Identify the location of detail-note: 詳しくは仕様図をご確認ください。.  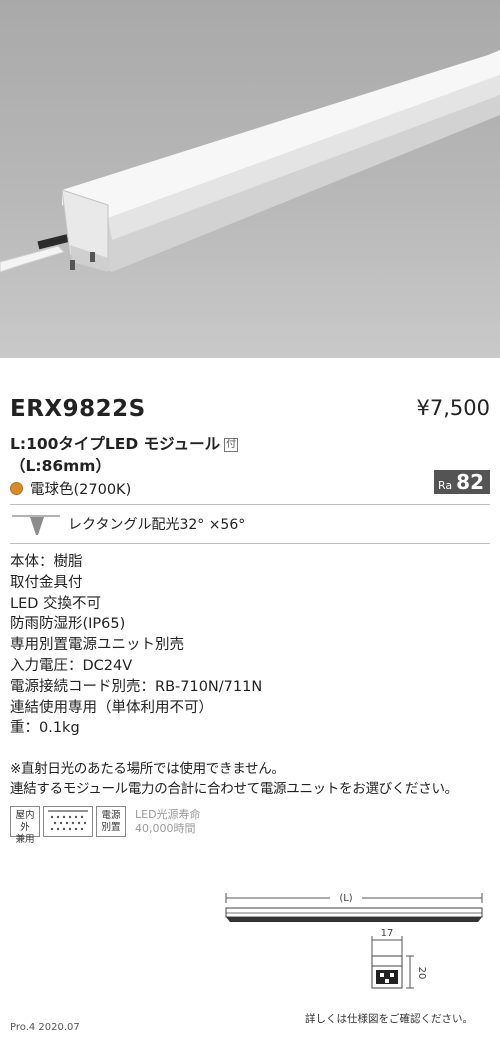
(389, 1019).